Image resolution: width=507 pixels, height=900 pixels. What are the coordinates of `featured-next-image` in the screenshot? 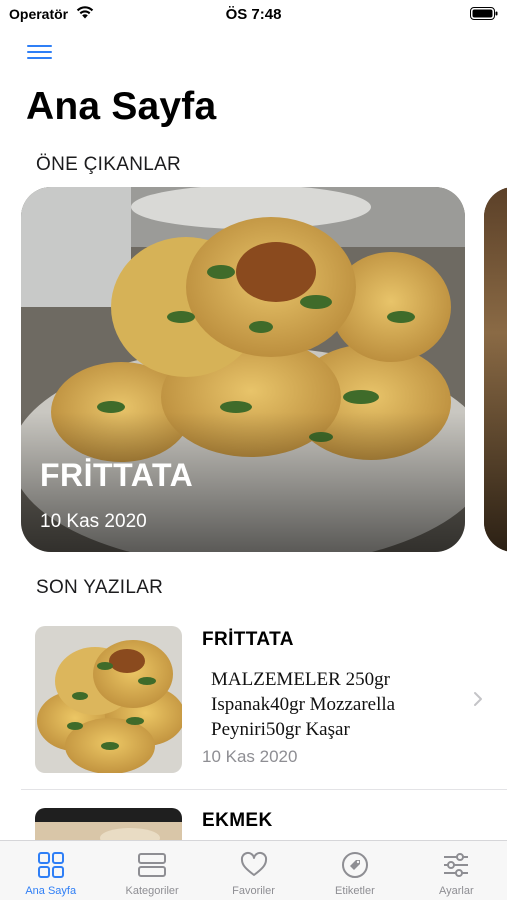 It's located at (495, 369).